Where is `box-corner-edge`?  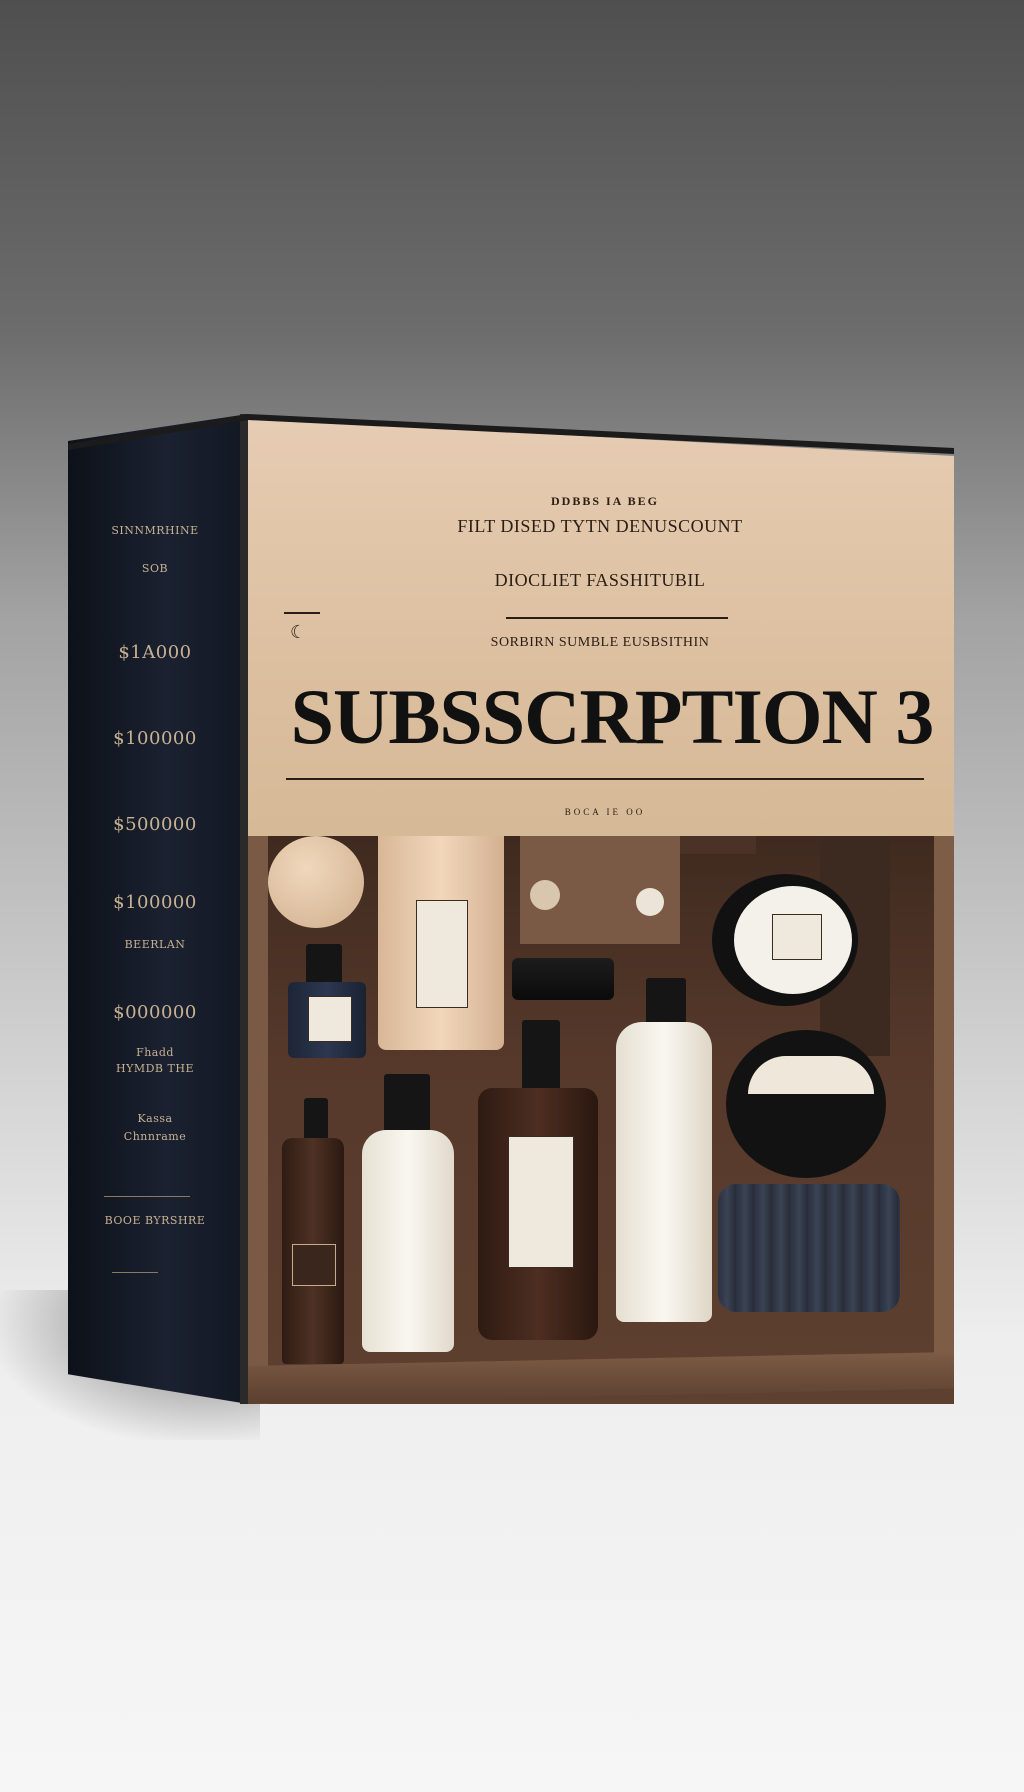
box-corner-edge is located at coordinates (244, 909).